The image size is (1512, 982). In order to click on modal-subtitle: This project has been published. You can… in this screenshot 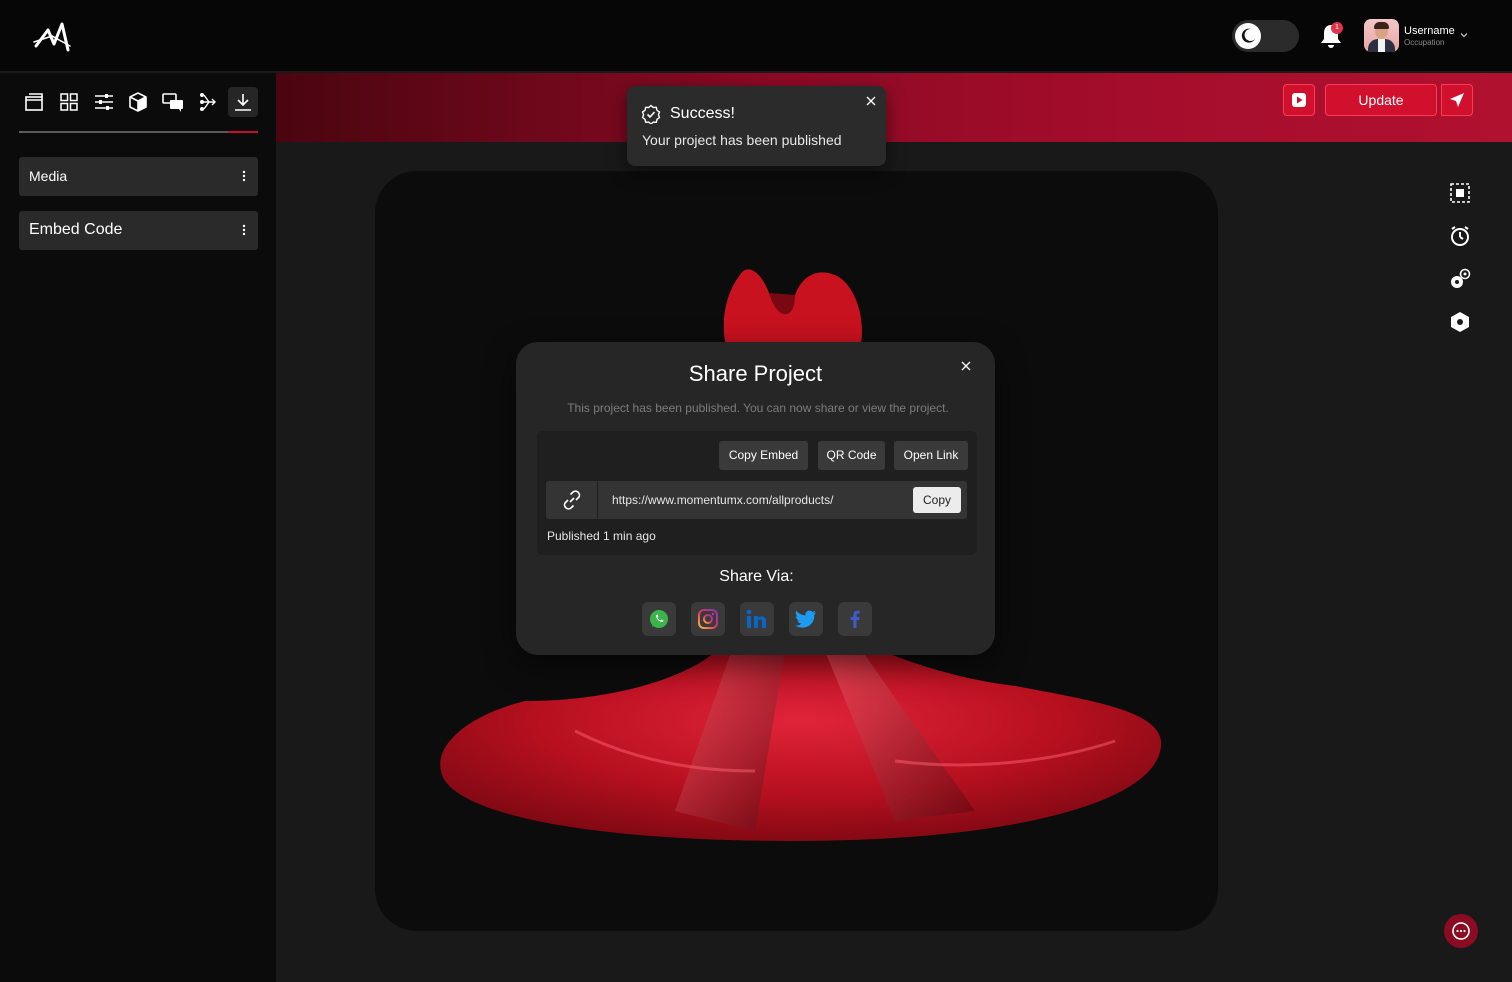, I will do `click(758, 408)`.